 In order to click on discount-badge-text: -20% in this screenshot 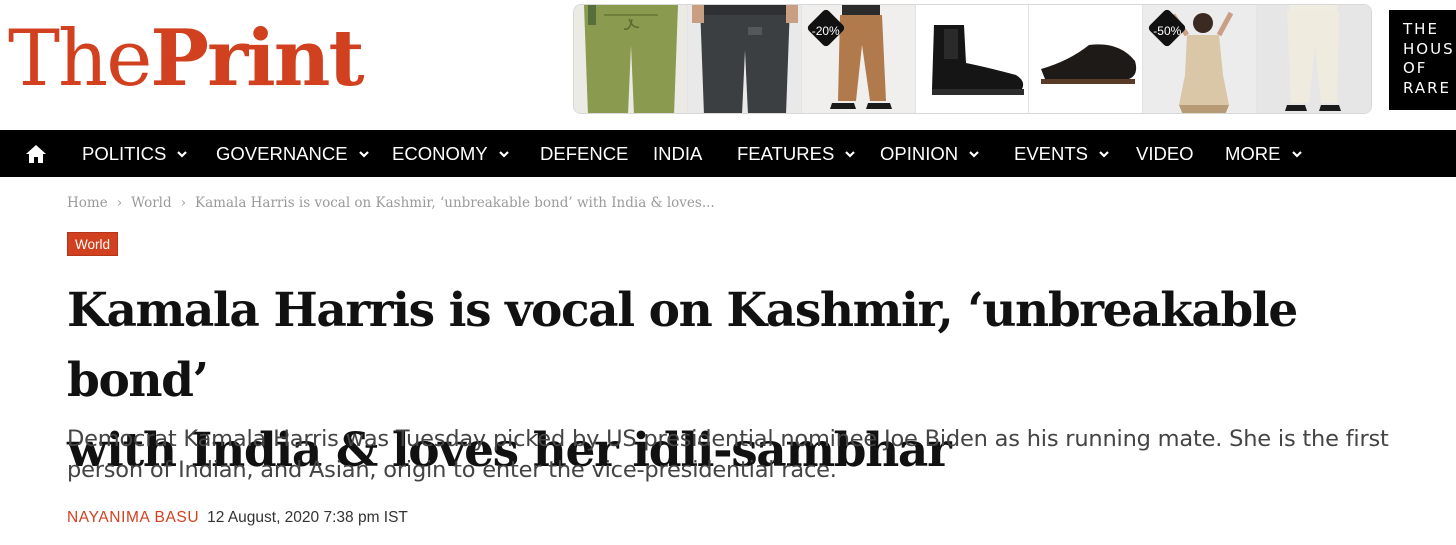, I will do `click(825, 31)`.